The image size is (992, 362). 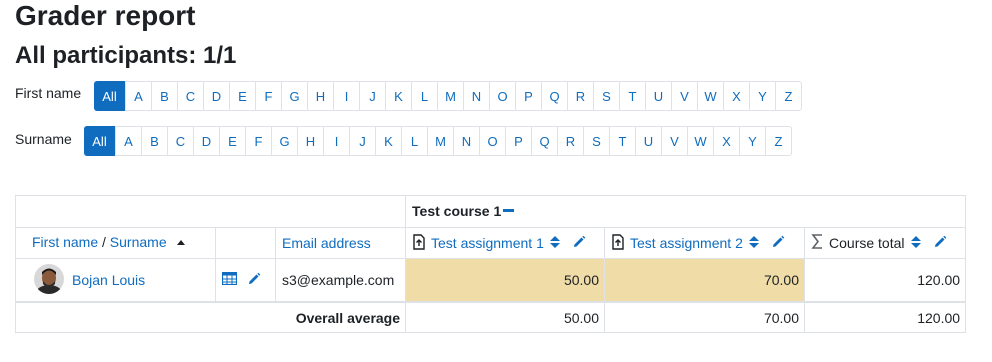 I want to click on surname-initial-u: U, so click(x=648, y=141).